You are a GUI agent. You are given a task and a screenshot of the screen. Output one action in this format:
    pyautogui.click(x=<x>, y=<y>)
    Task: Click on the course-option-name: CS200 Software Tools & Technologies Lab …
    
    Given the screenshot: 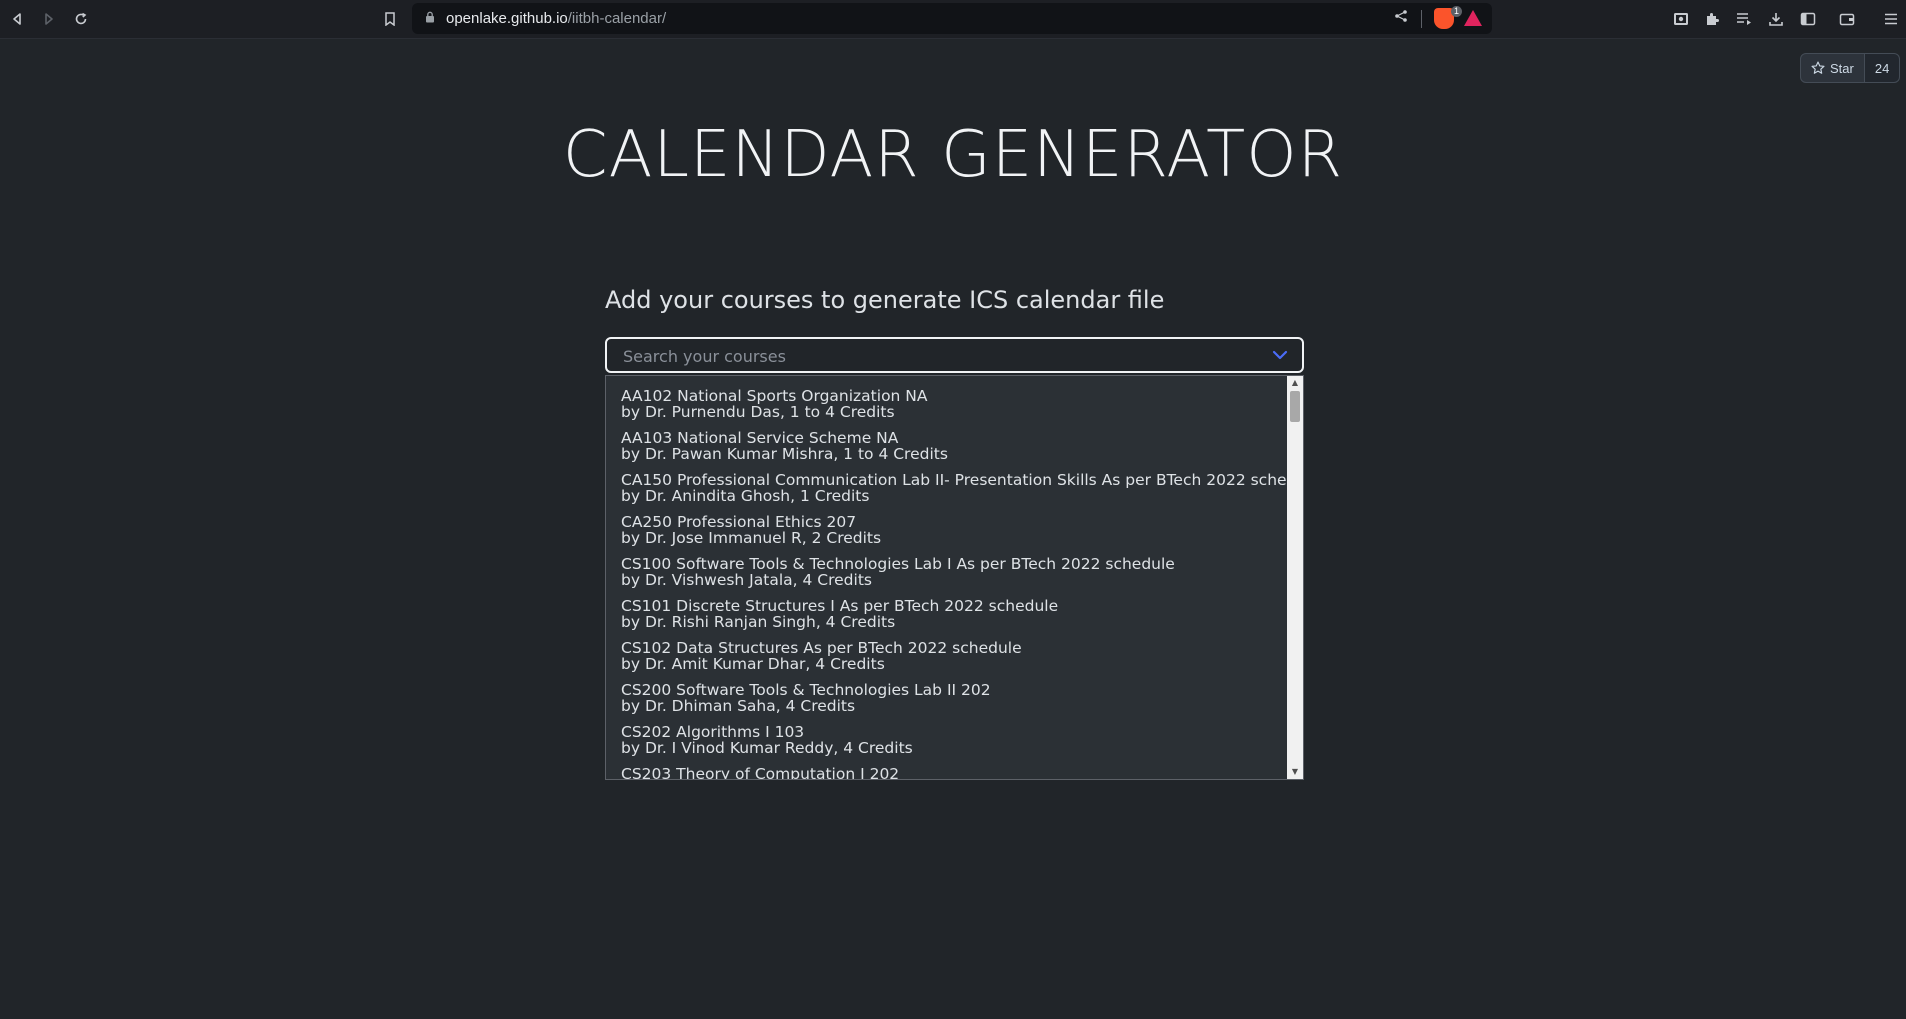 What is the action you would take?
    pyautogui.click(x=806, y=690)
    